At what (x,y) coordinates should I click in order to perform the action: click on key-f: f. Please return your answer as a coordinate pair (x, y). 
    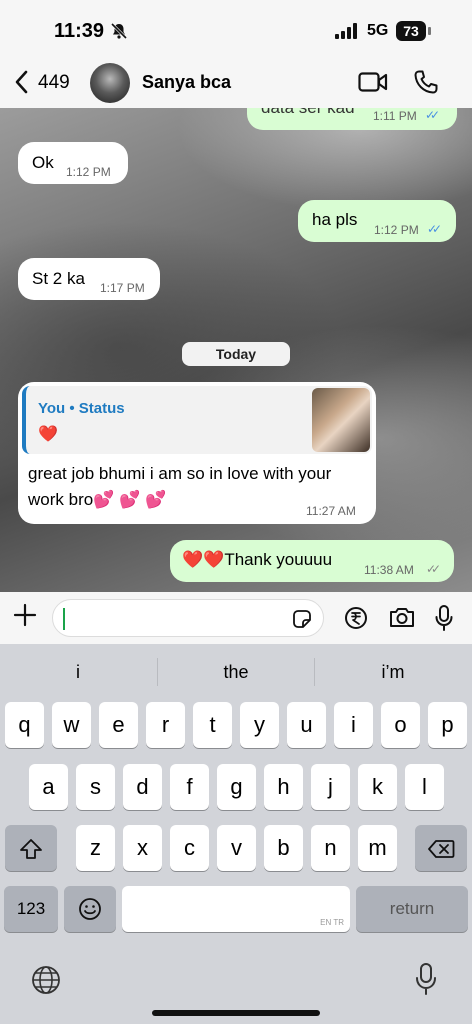
    Looking at the image, I should click on (189, 787).